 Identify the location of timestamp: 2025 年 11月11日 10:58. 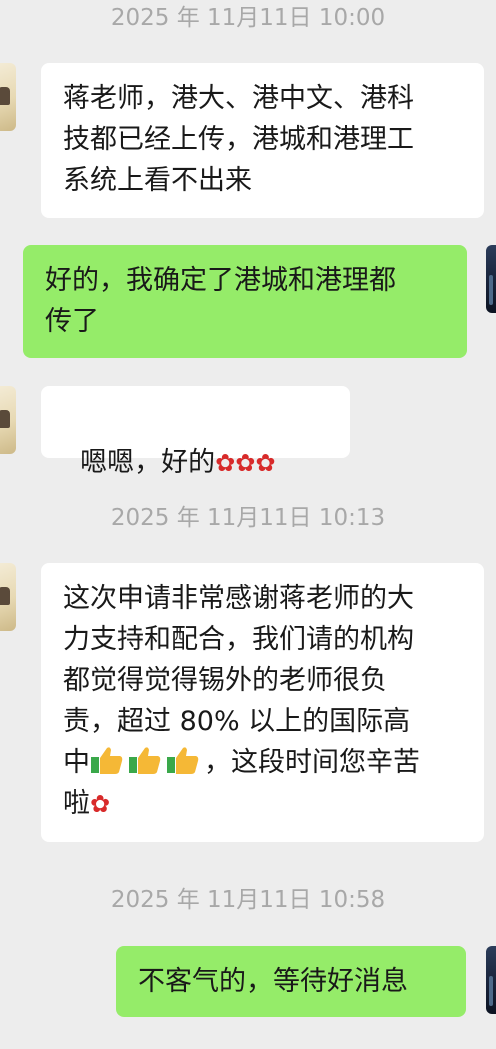
(248, 900).